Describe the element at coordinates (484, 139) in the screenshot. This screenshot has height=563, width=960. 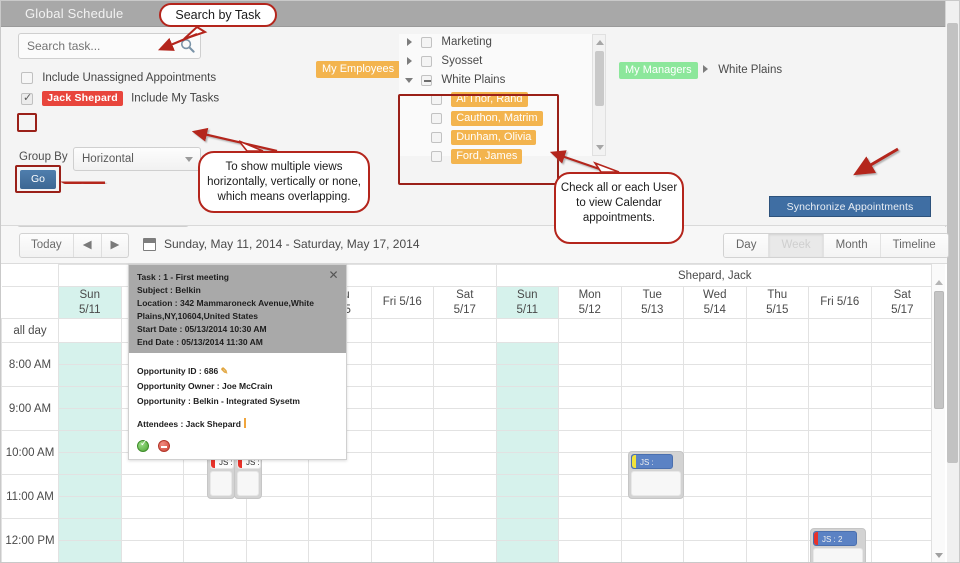
I see `tree-item-dunham-olivia: Dunham, Olivia` at that location.